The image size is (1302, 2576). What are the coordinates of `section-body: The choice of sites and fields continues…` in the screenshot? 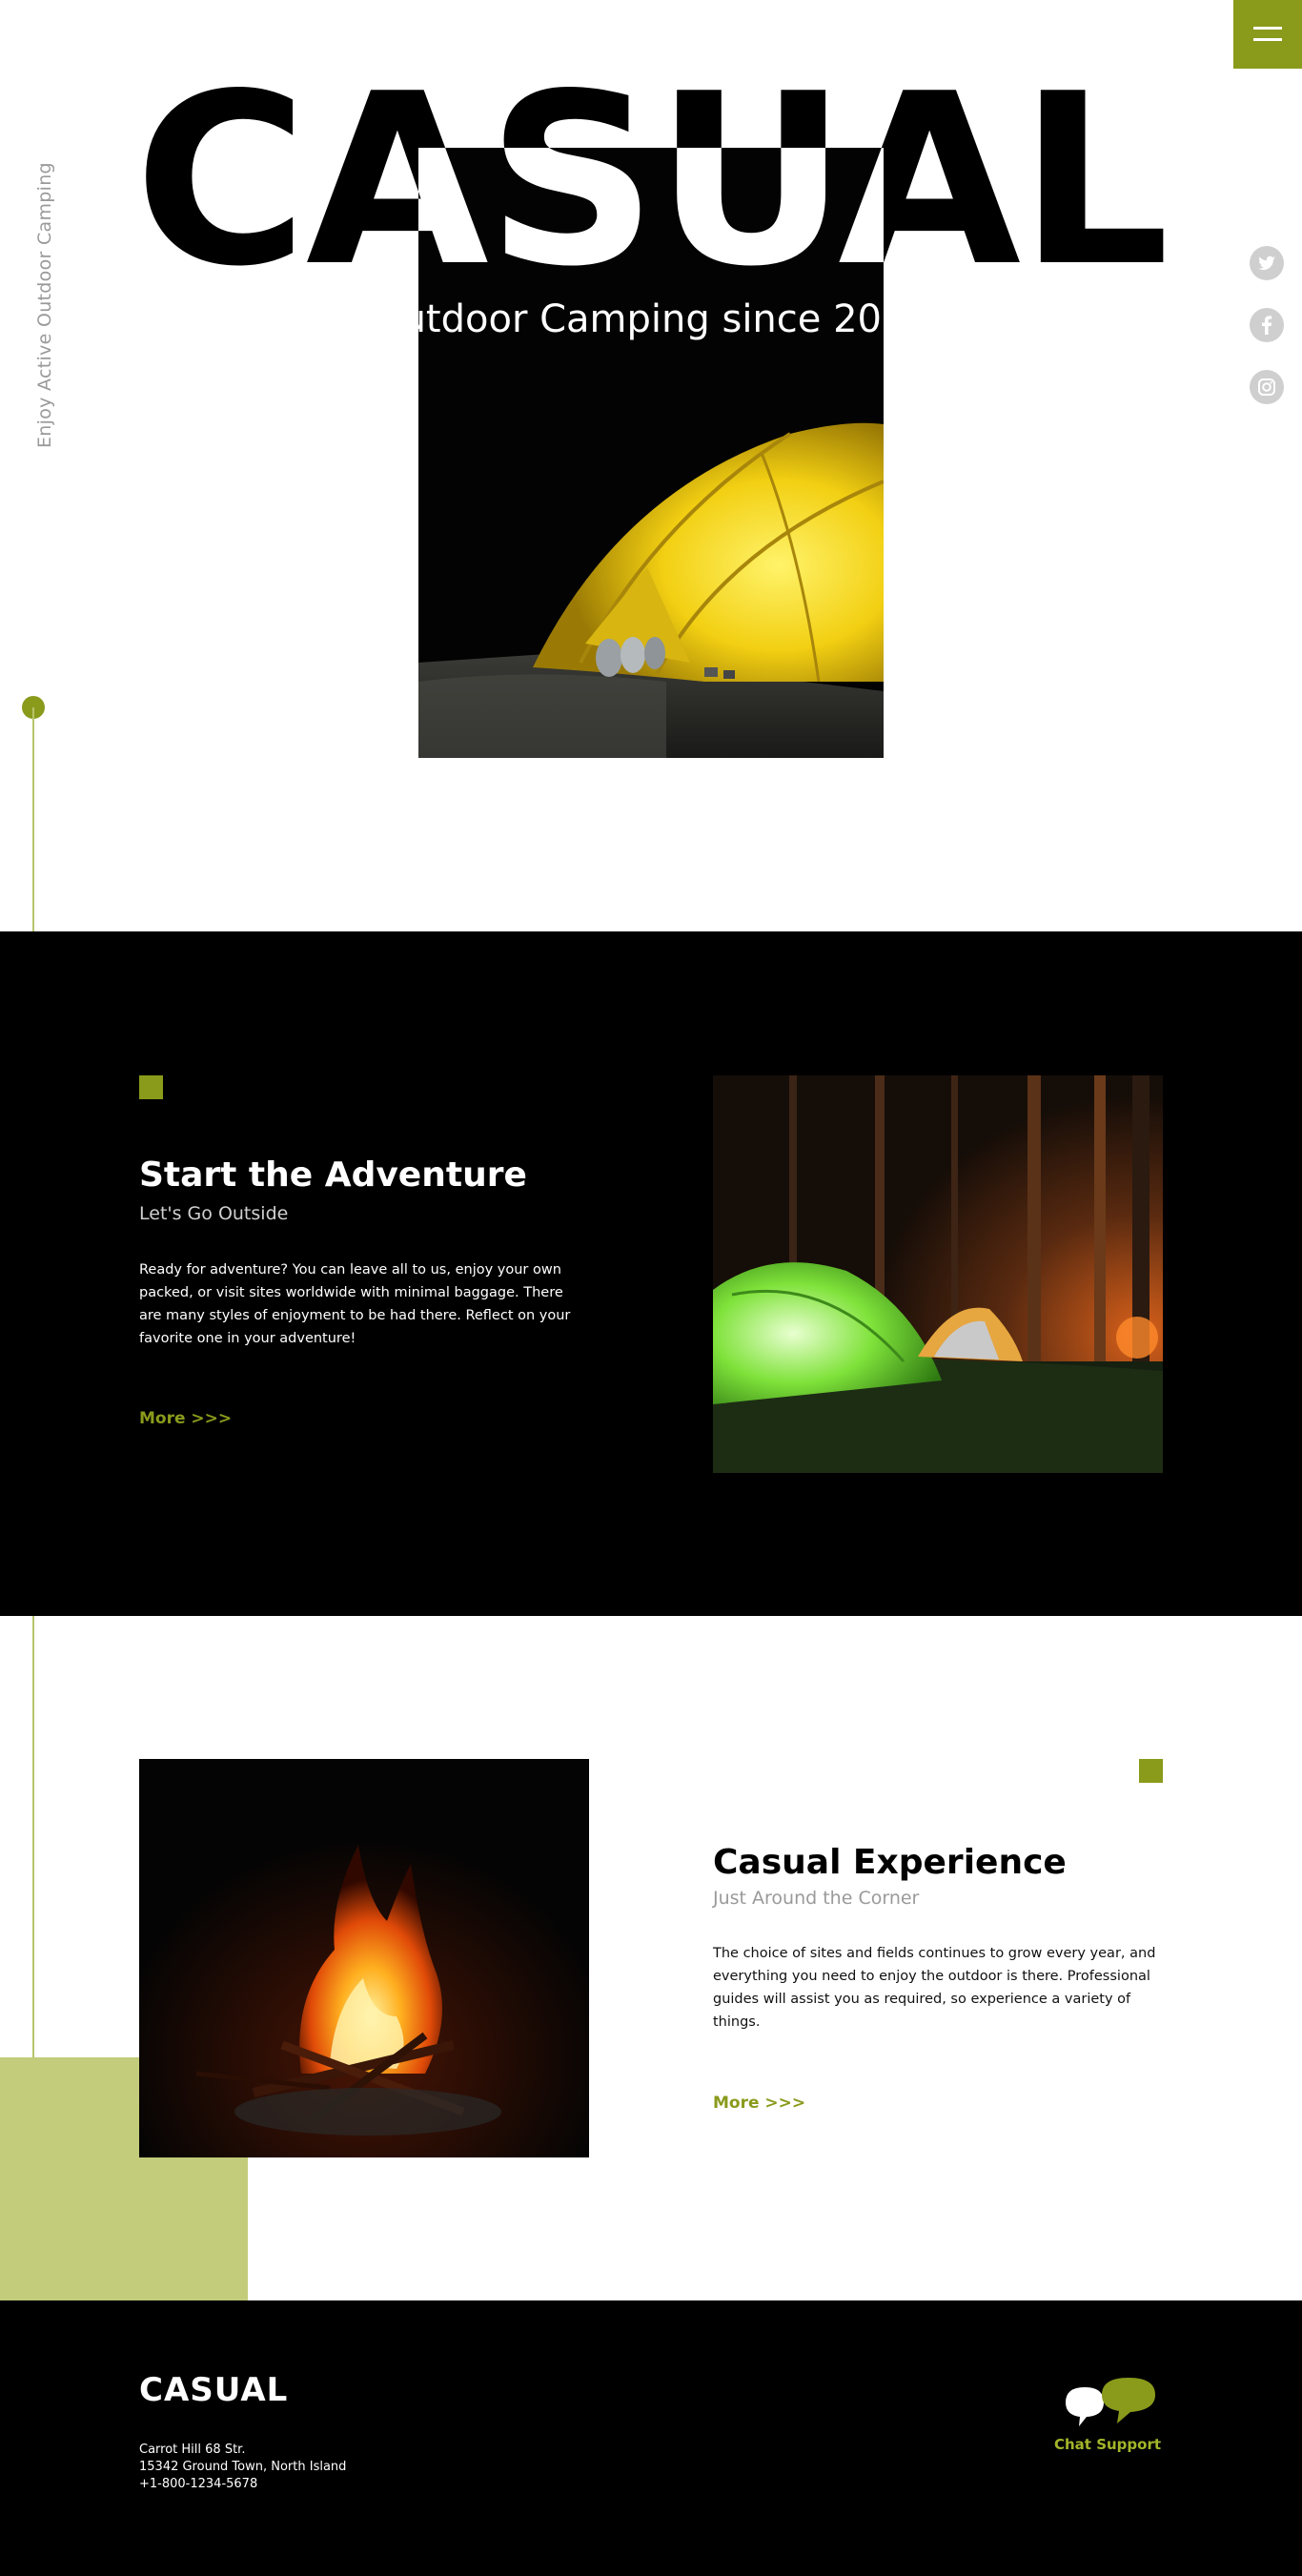 It's located at (934, 1988).